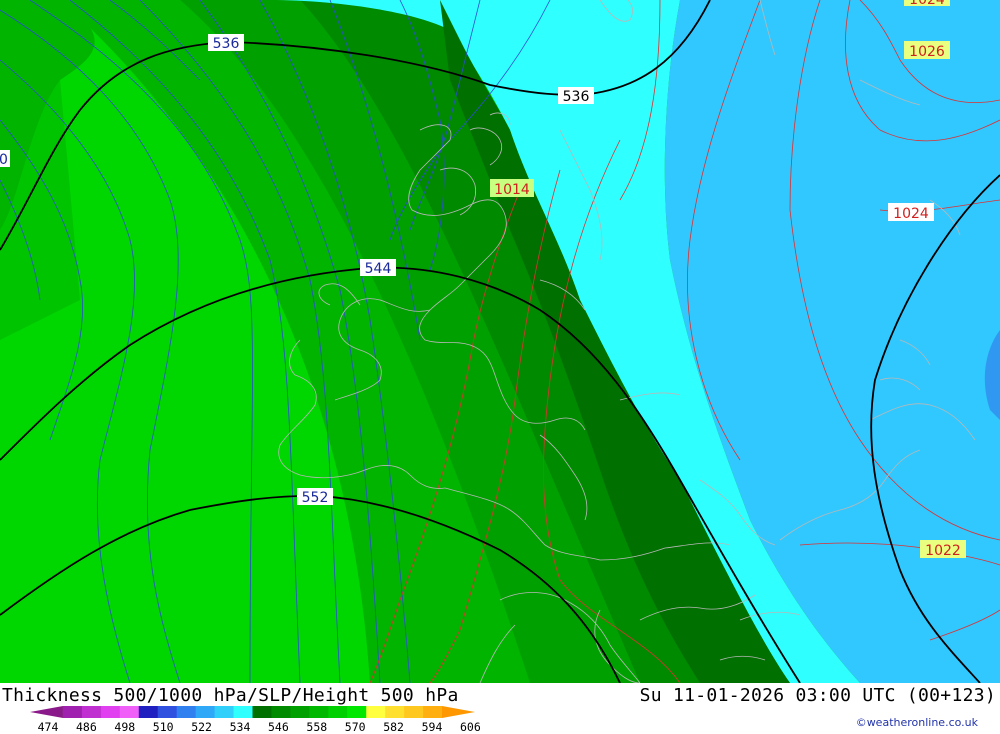 This screenshot has height=734, width=1000. I want to click on legend-tick-labels: 474 486 498 510 522 534 546 558 570 582 594 606, so click(260, 727).